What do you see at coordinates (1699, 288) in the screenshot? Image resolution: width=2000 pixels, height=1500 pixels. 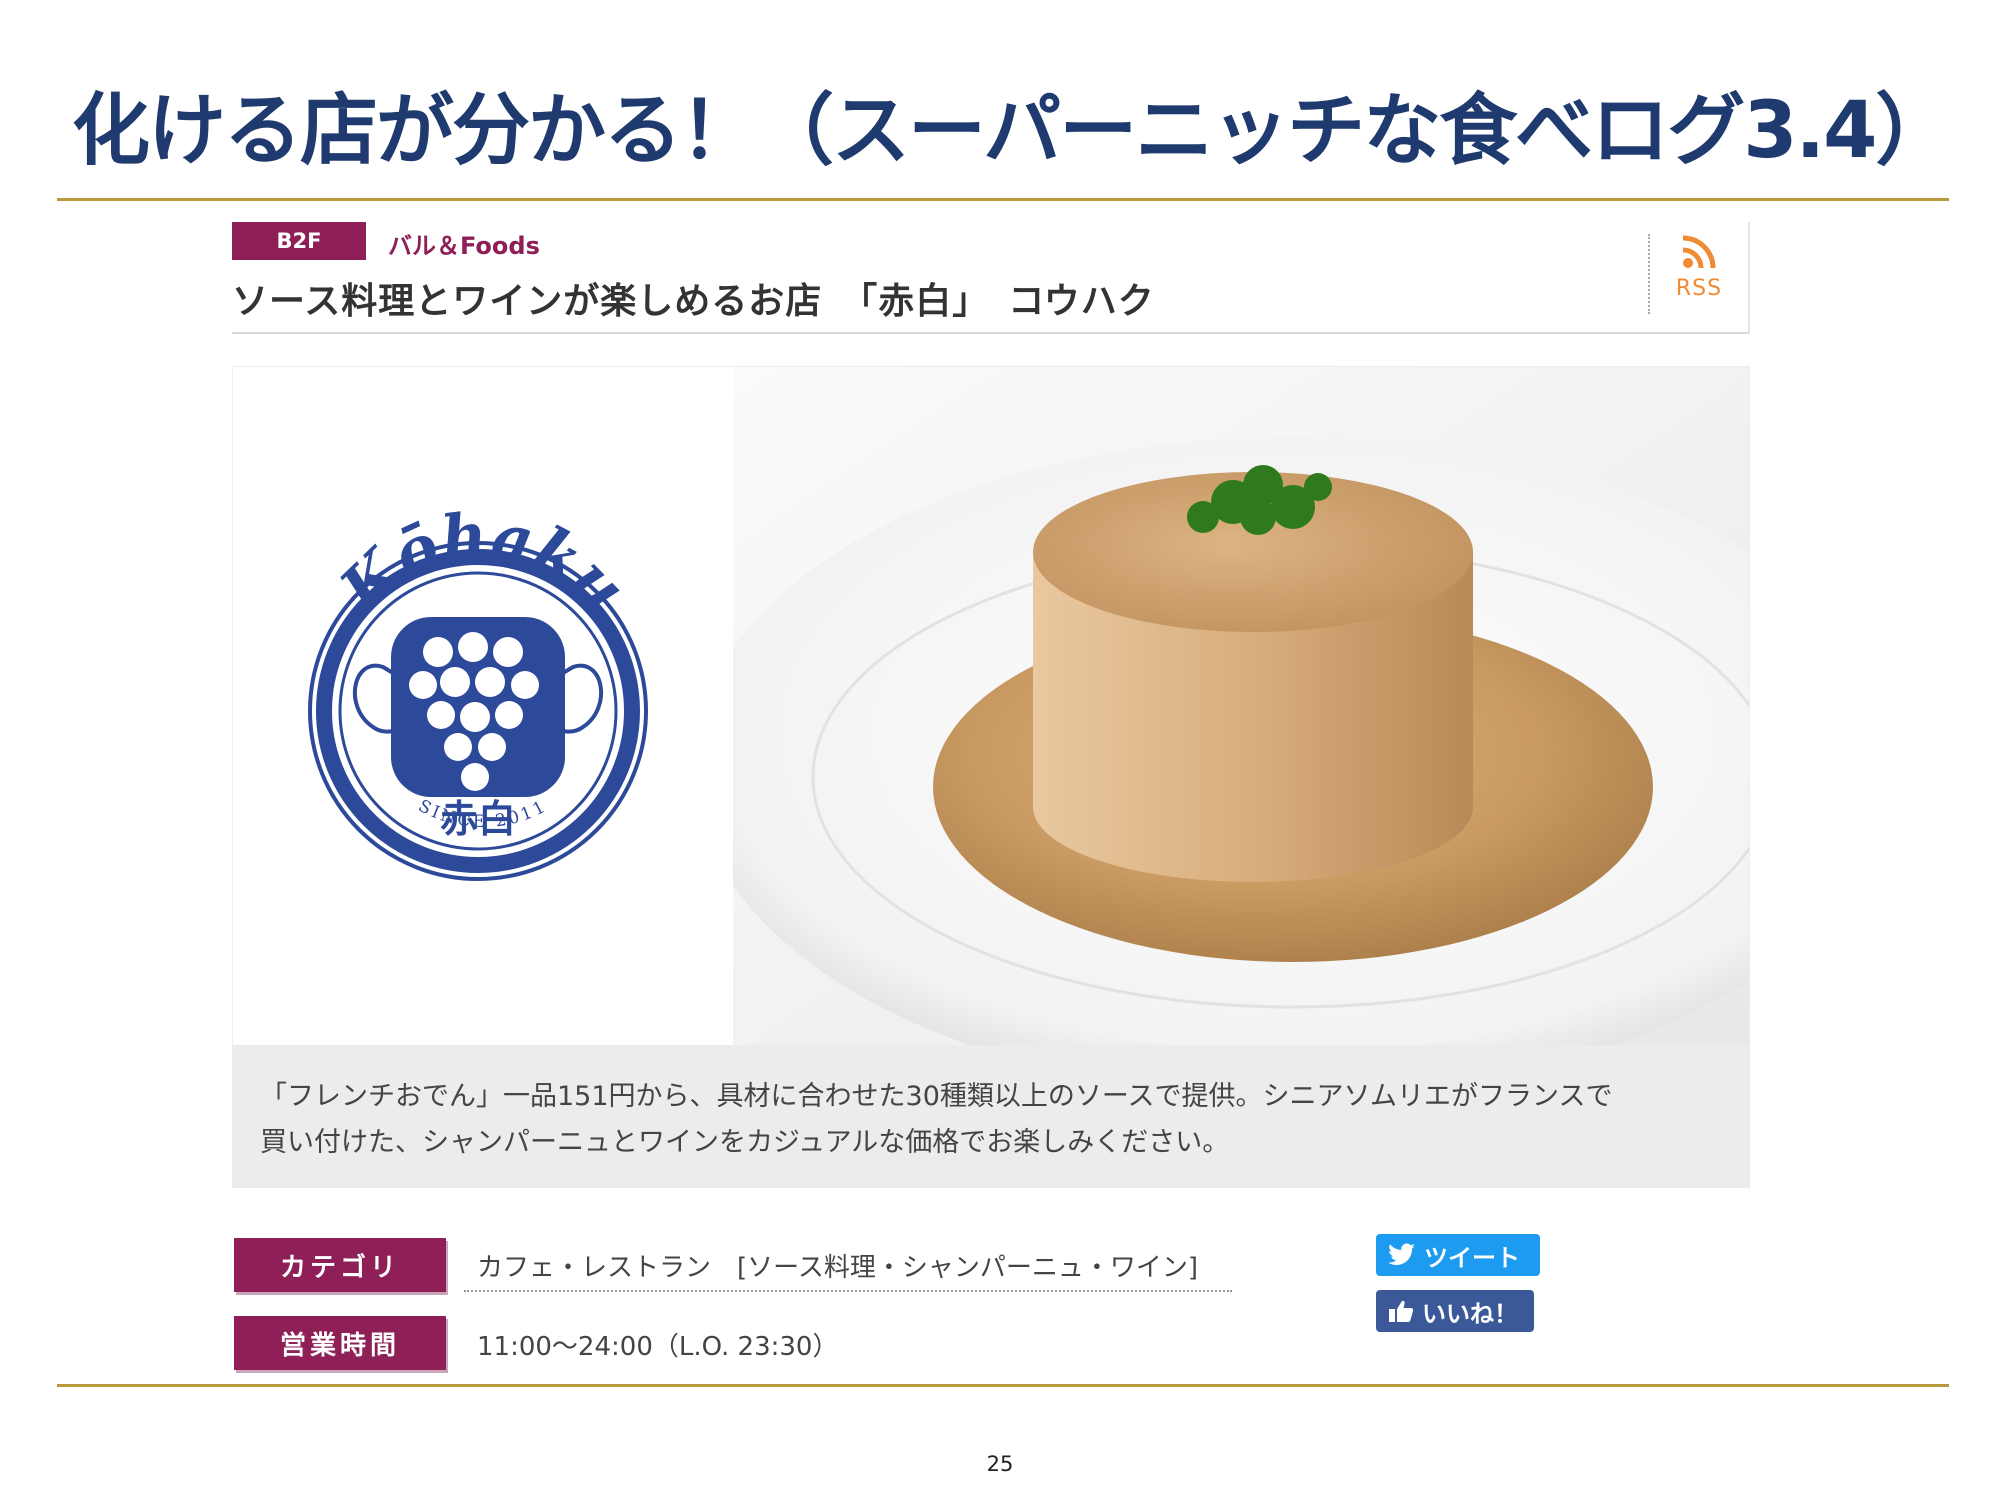 I see `rss-label: RSS` at bounding box center [1699, 288].